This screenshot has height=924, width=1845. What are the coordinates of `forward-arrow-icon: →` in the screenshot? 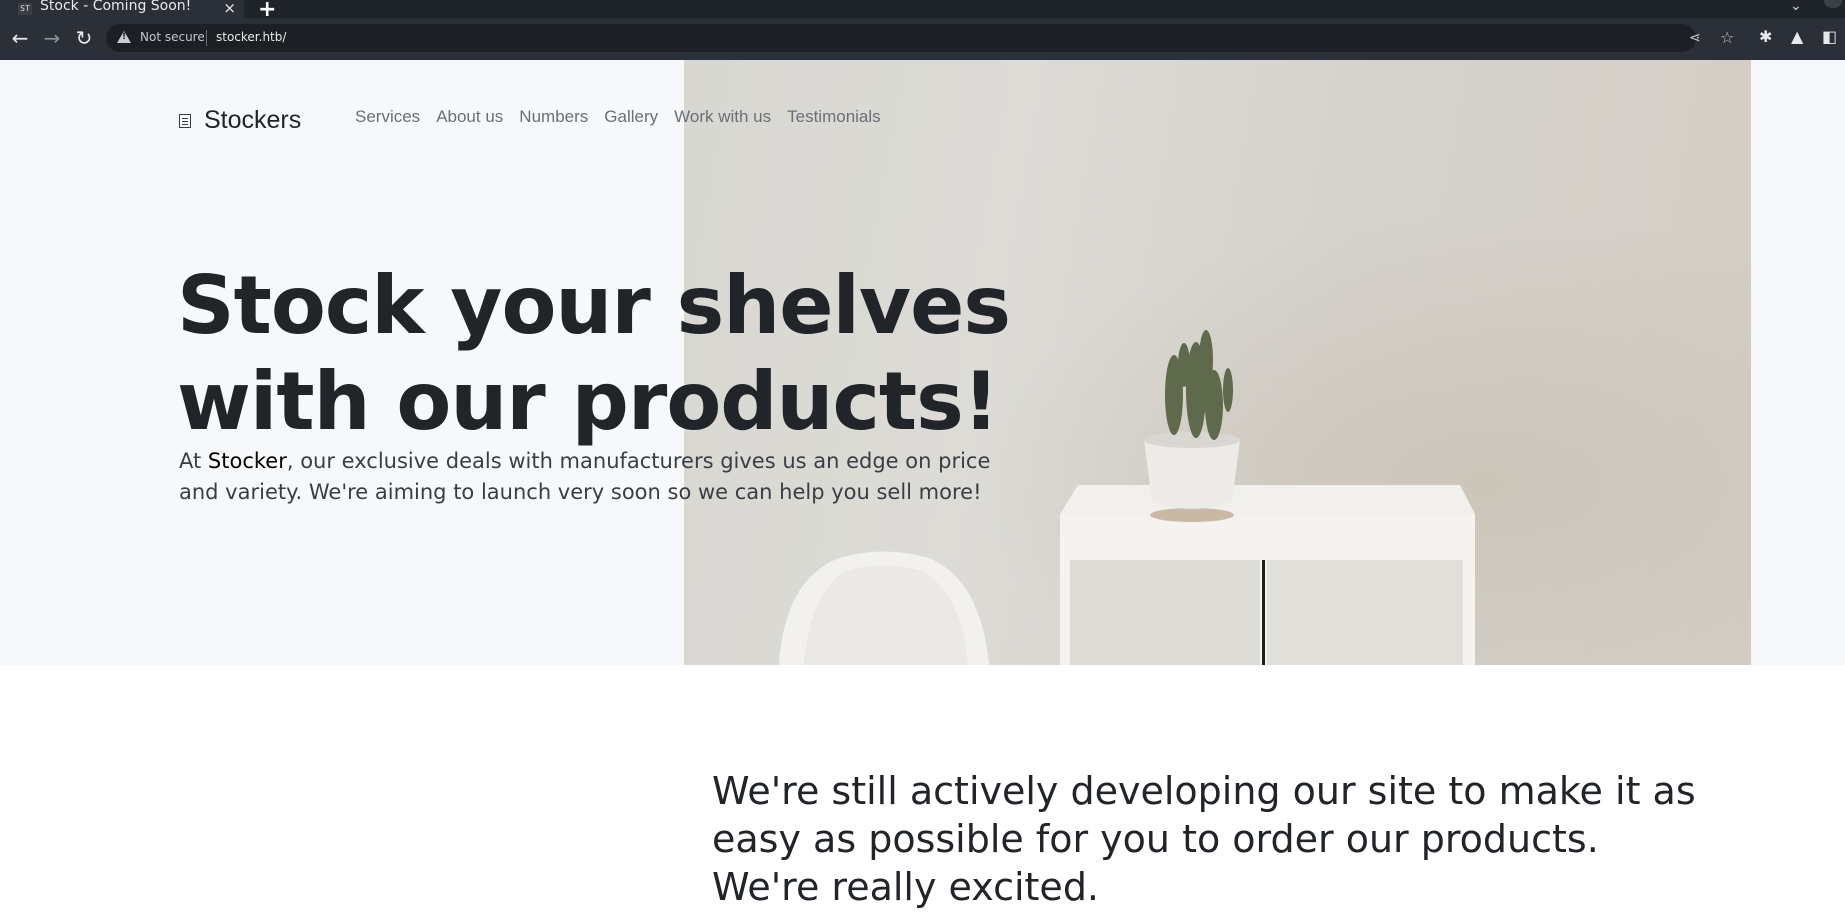 It's located at (52, 38).